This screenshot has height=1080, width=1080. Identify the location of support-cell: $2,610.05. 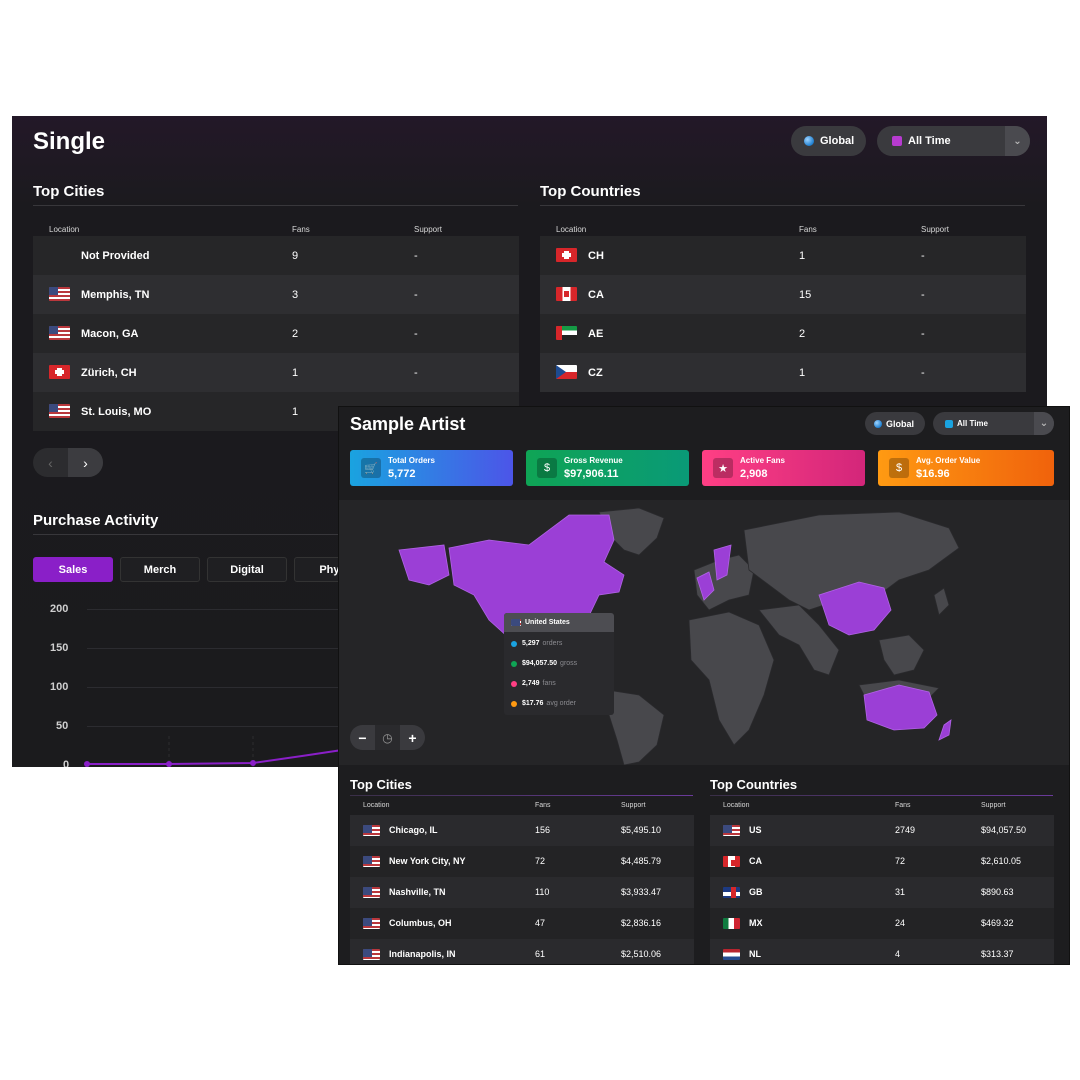
(1001, 861).